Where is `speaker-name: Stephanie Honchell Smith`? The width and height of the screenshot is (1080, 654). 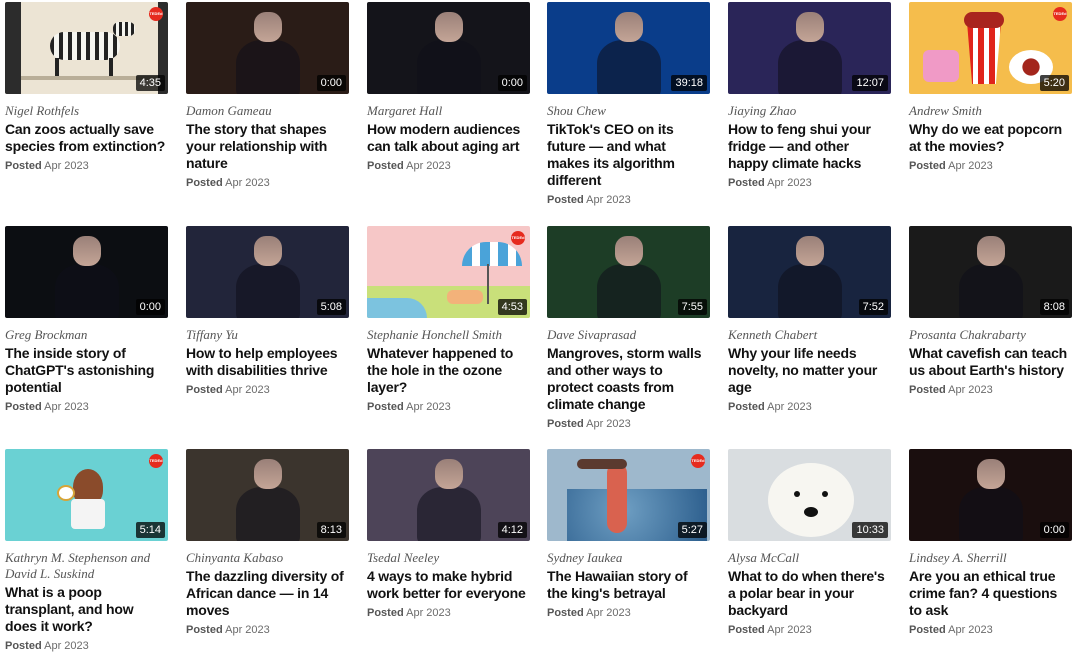
speaker-name: Stephanie Honchell Smith is located at coordinates (435, 334).